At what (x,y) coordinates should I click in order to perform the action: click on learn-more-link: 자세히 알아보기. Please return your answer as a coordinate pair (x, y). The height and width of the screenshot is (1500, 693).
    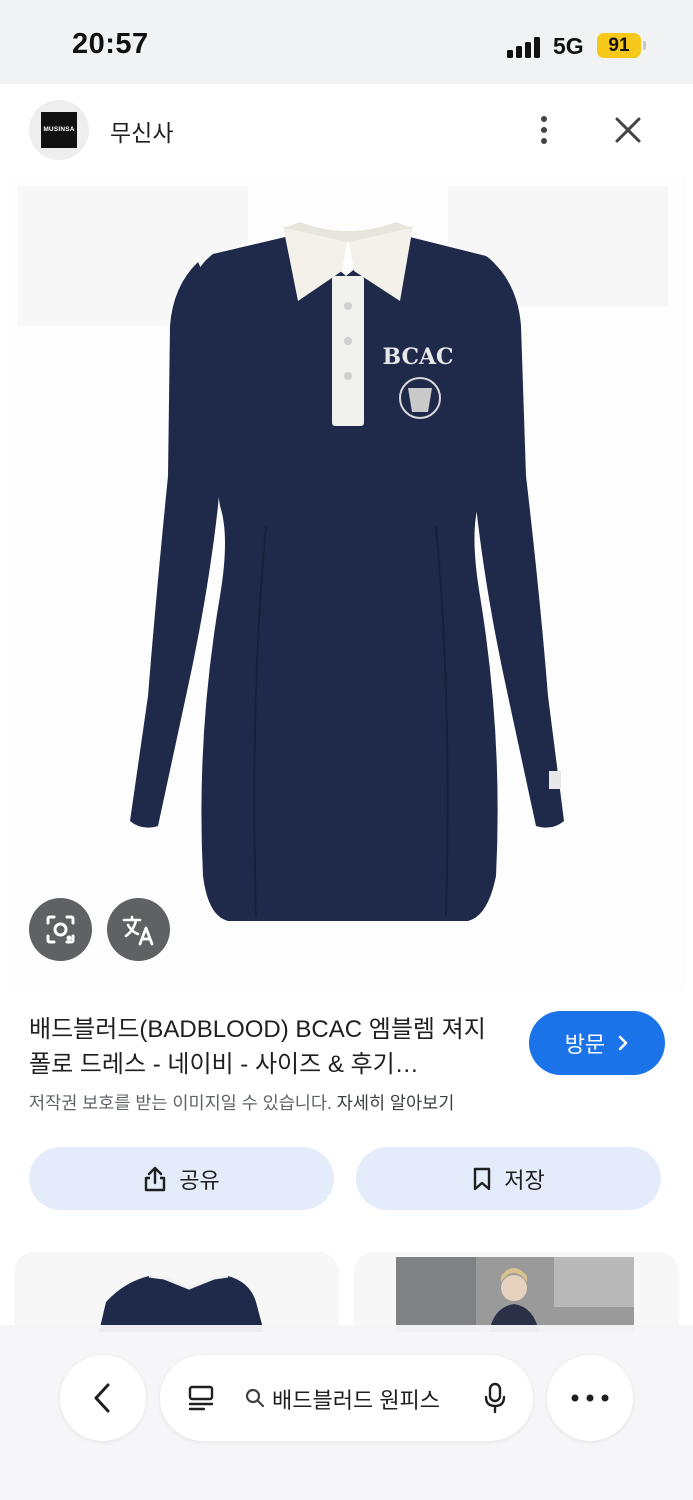
    Looking at the image, I should click on (396, 1103).